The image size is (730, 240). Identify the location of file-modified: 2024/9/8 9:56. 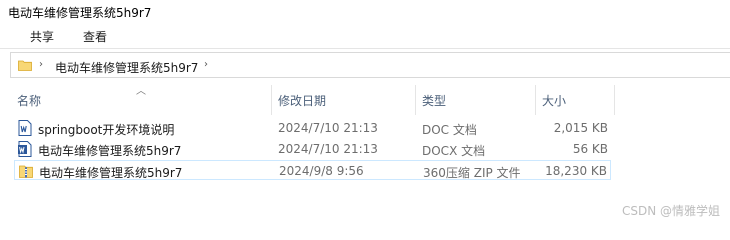
(321, 171).